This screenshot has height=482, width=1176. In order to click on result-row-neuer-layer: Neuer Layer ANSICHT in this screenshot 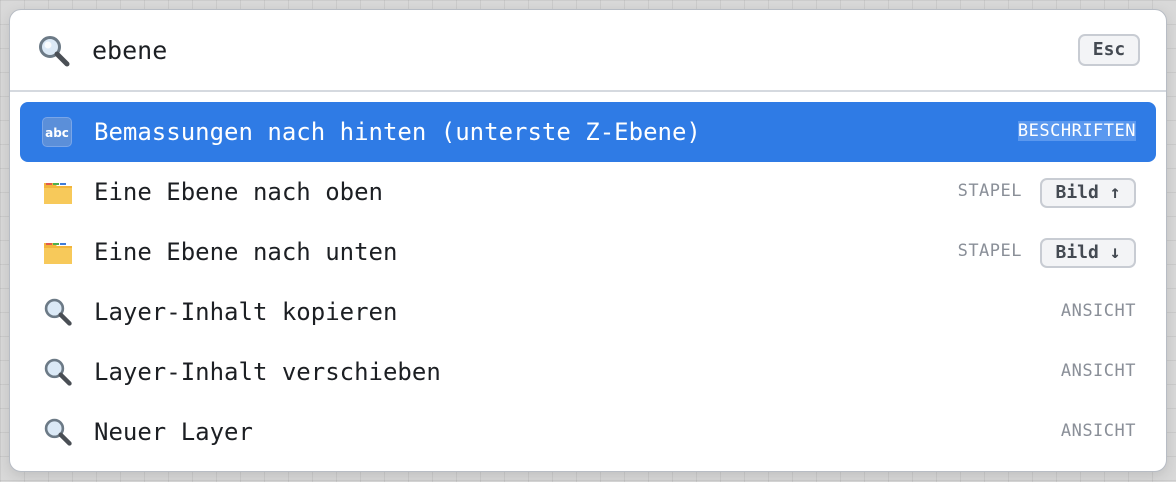, I will do `click(588, 432)`.